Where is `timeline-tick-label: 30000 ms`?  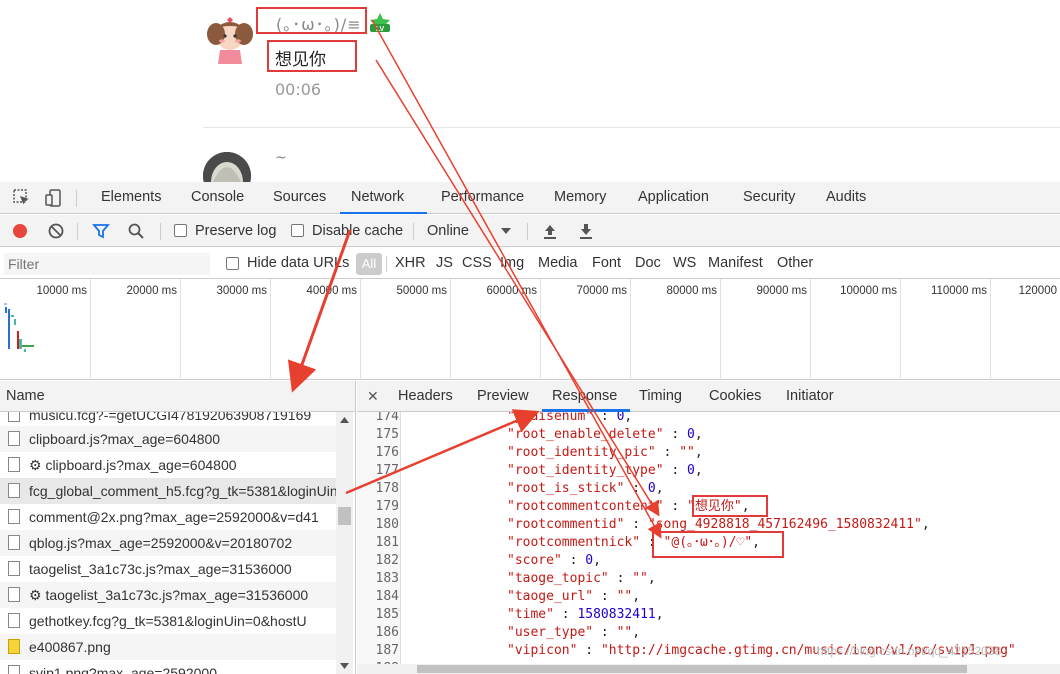
timeline-tick-label: 30000 ms is located at coordinates (241, 291).